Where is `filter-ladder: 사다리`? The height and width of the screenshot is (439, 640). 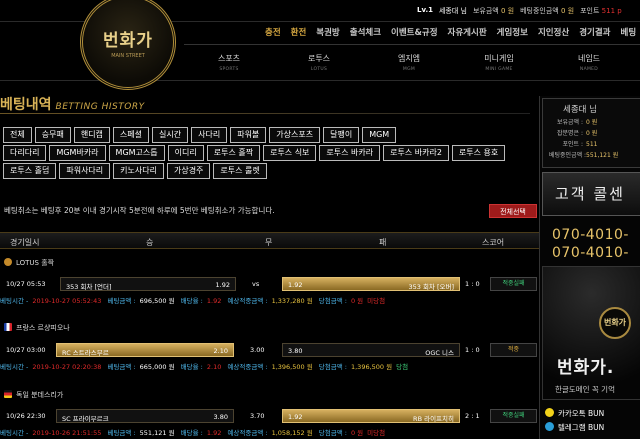
filter-ladder: 사다리 is located at coordinates (209, 135).